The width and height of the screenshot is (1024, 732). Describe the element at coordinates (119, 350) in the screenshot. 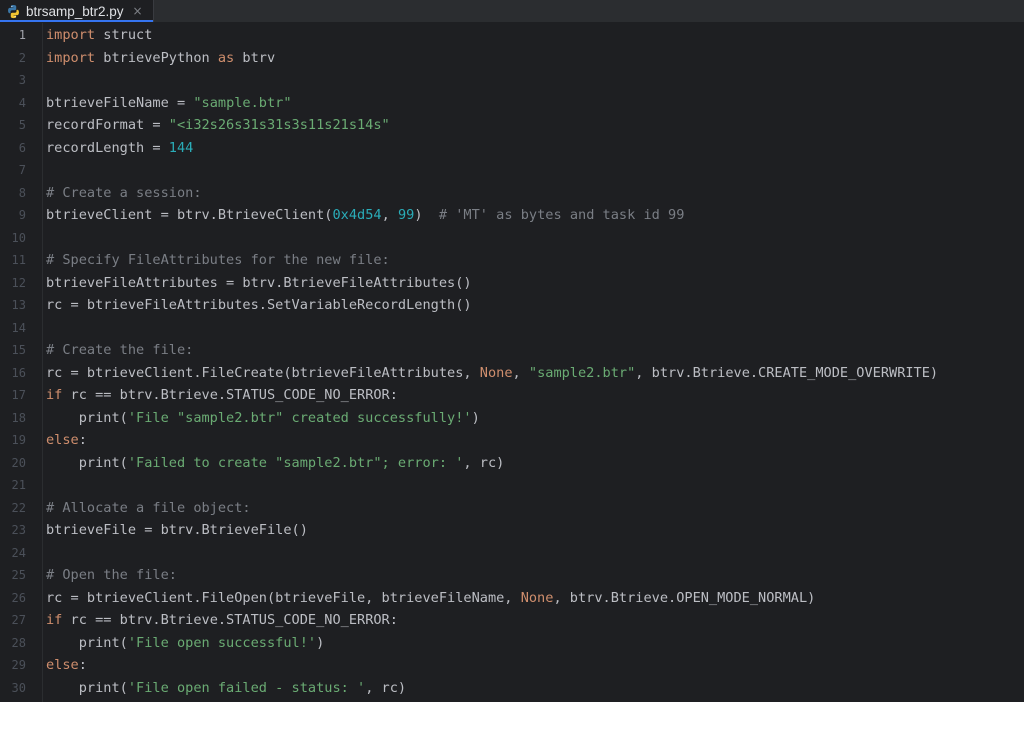

I see `code-line-text: # Create the file:` at that location.